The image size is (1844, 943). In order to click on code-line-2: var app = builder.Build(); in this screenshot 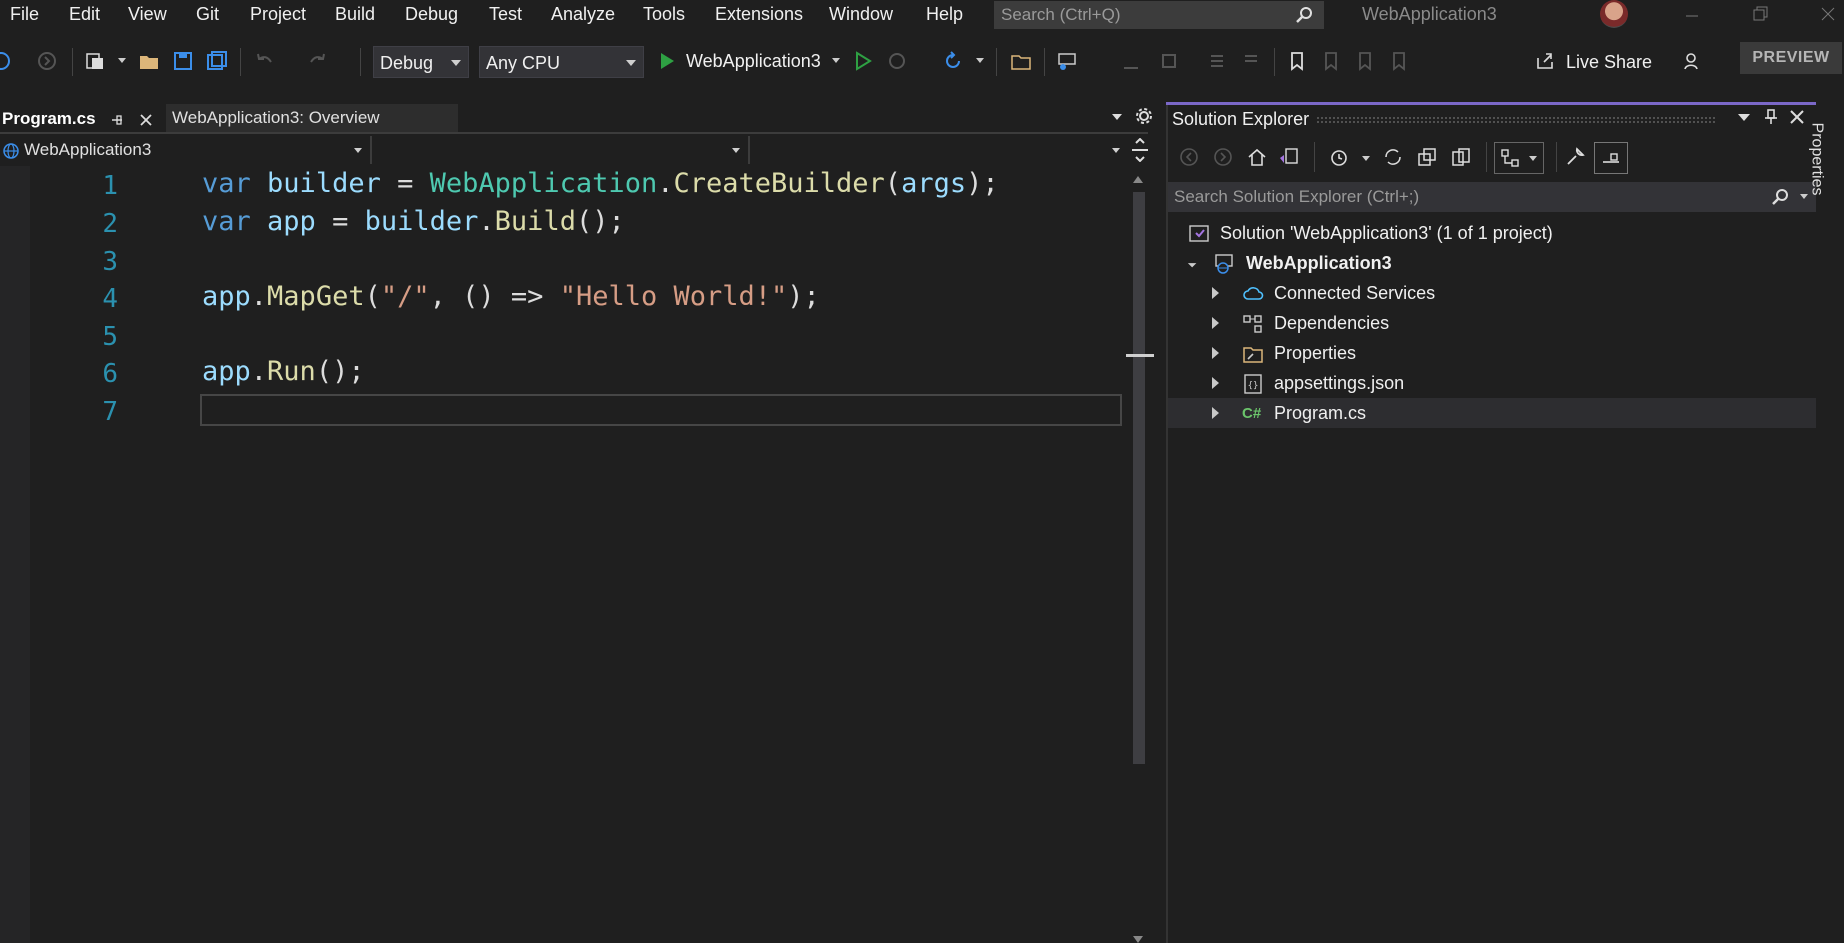, I will do `click(413, 221)`.